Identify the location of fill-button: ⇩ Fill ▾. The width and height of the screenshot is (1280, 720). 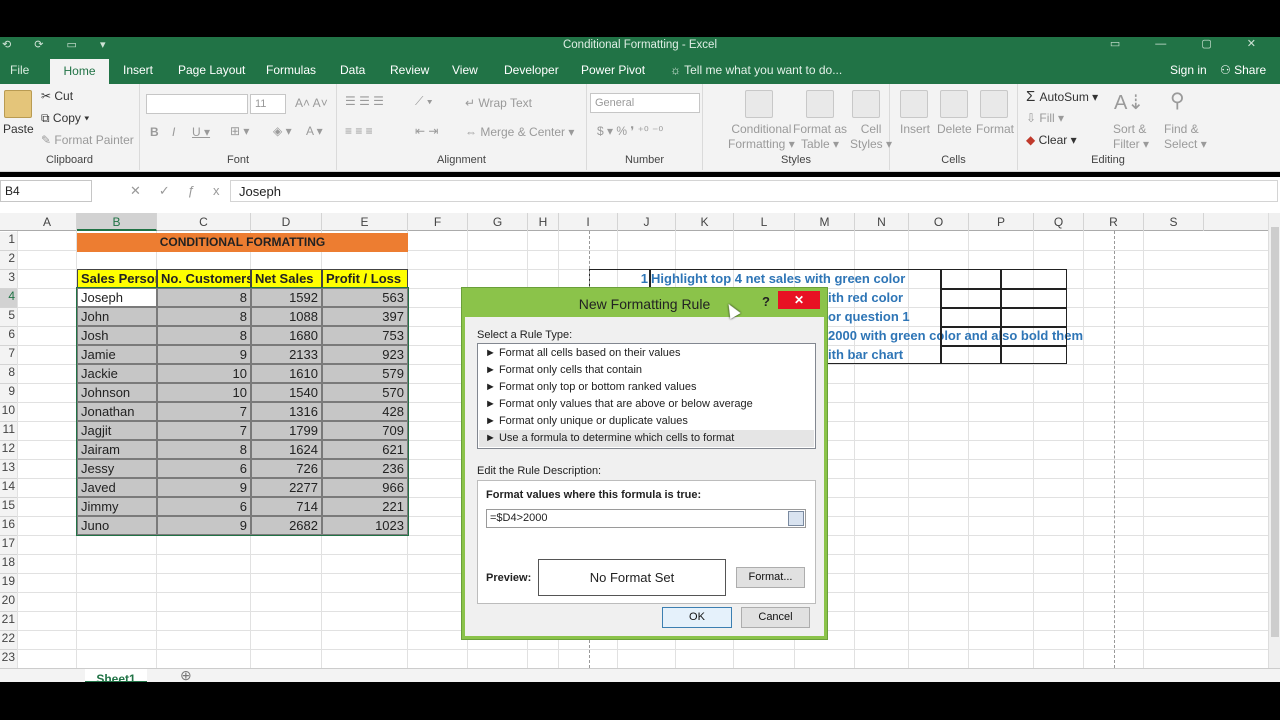
(1045, 118).